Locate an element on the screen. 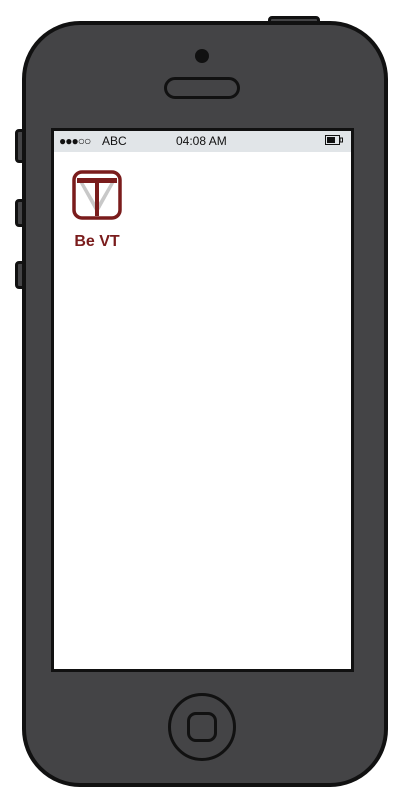 Image resolution: width=414 pixels, height=808 pixels. home-square-icon is located at coordinates (202, 727).